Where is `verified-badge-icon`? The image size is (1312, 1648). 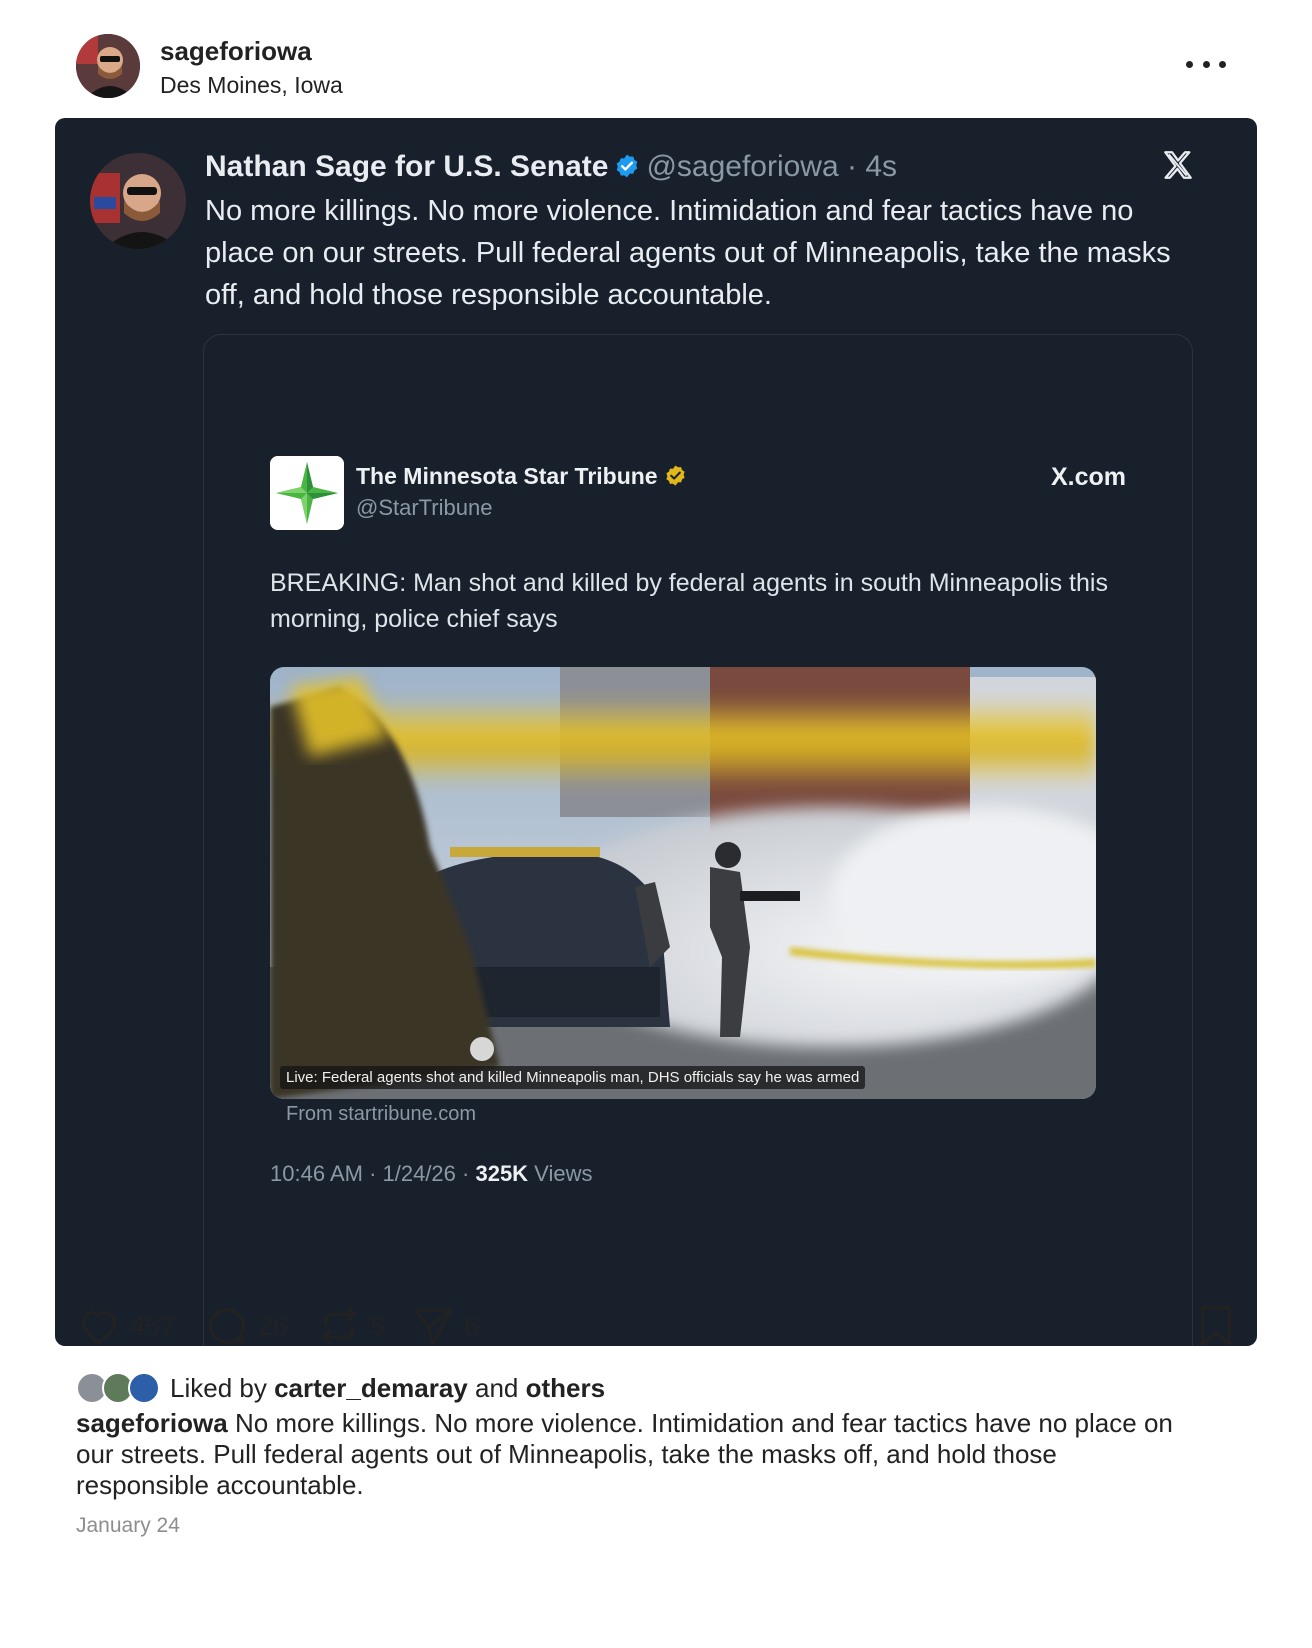 verified-badge-icon is located at coordinates (627, 166).